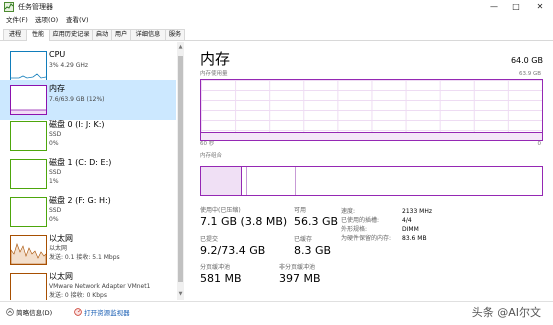 Image resolution: width=553 pixels, height=325 pixels. What do you see at coordinates (28, 111) in the screenshot?
I see `memory-sparkline` at bounding box center [28, 111].